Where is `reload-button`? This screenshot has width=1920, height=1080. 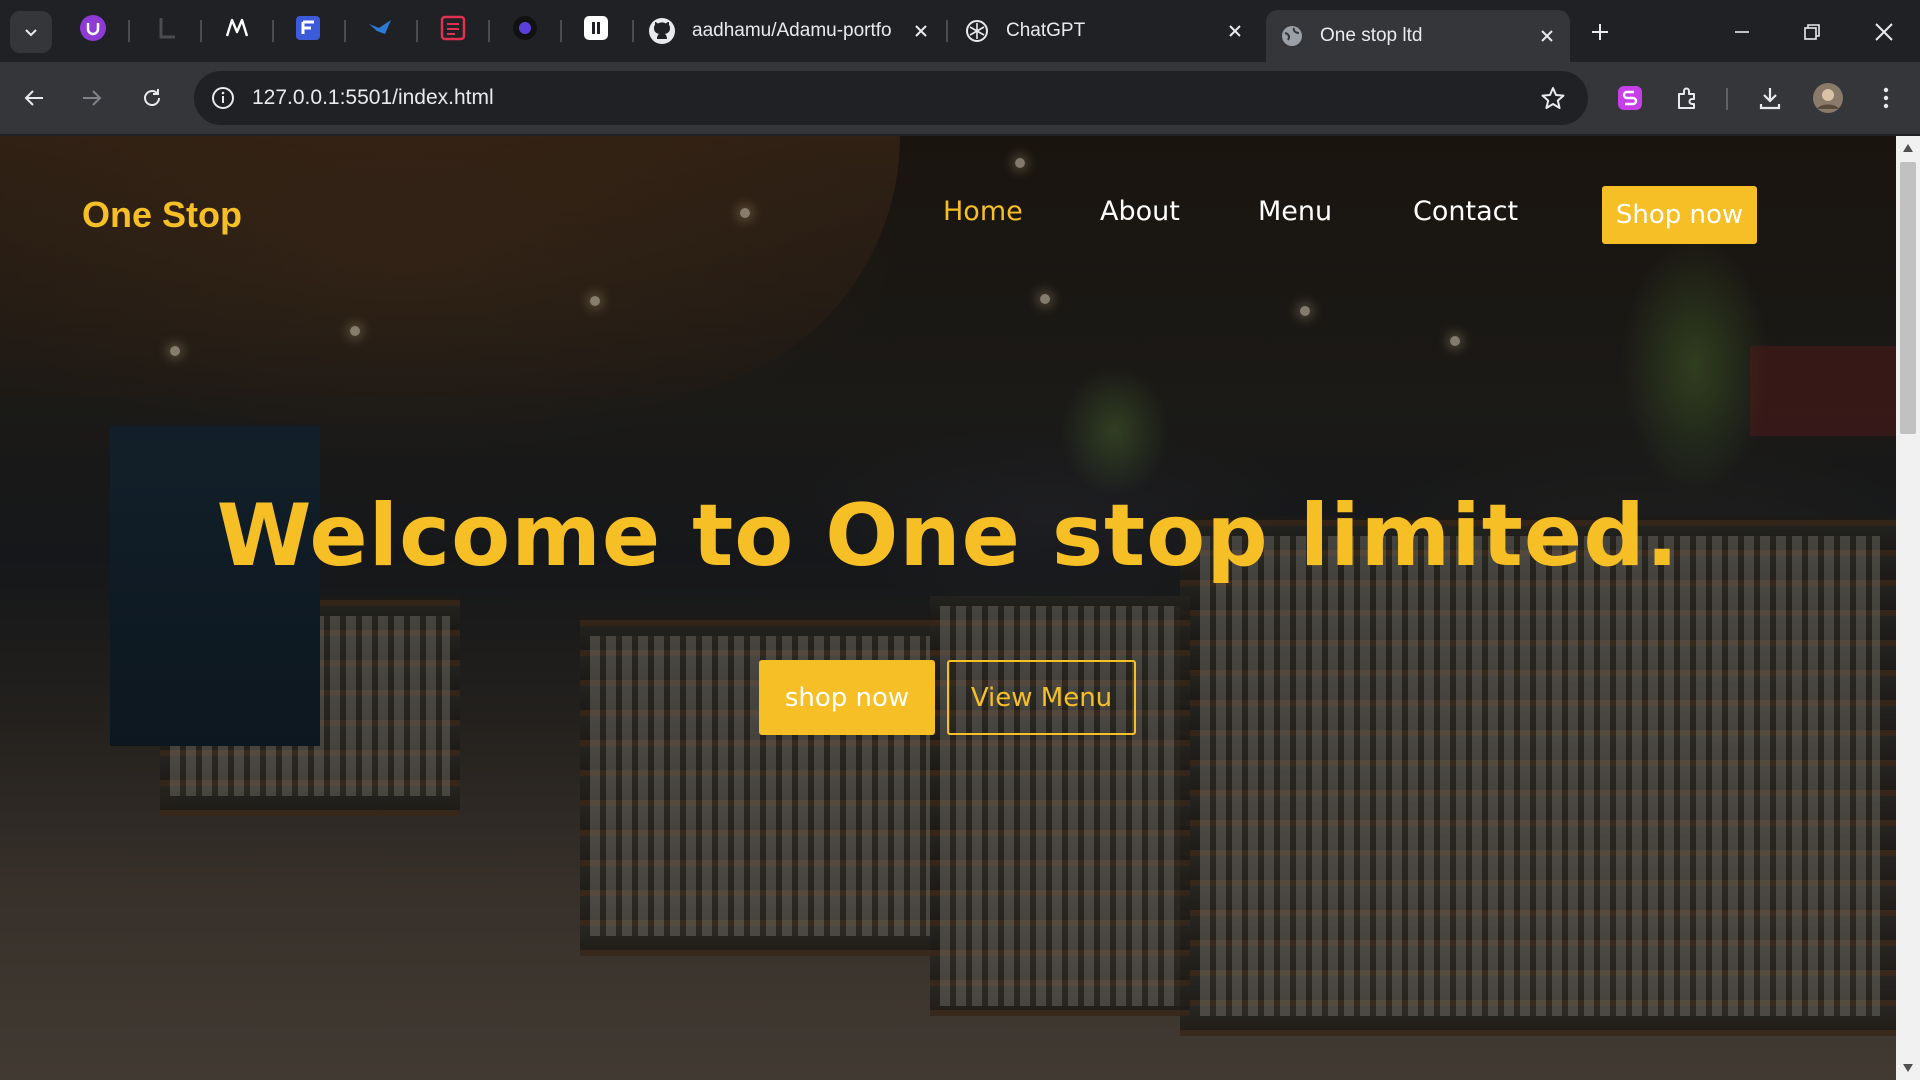 reload-button is located at coordinates (152, 98).